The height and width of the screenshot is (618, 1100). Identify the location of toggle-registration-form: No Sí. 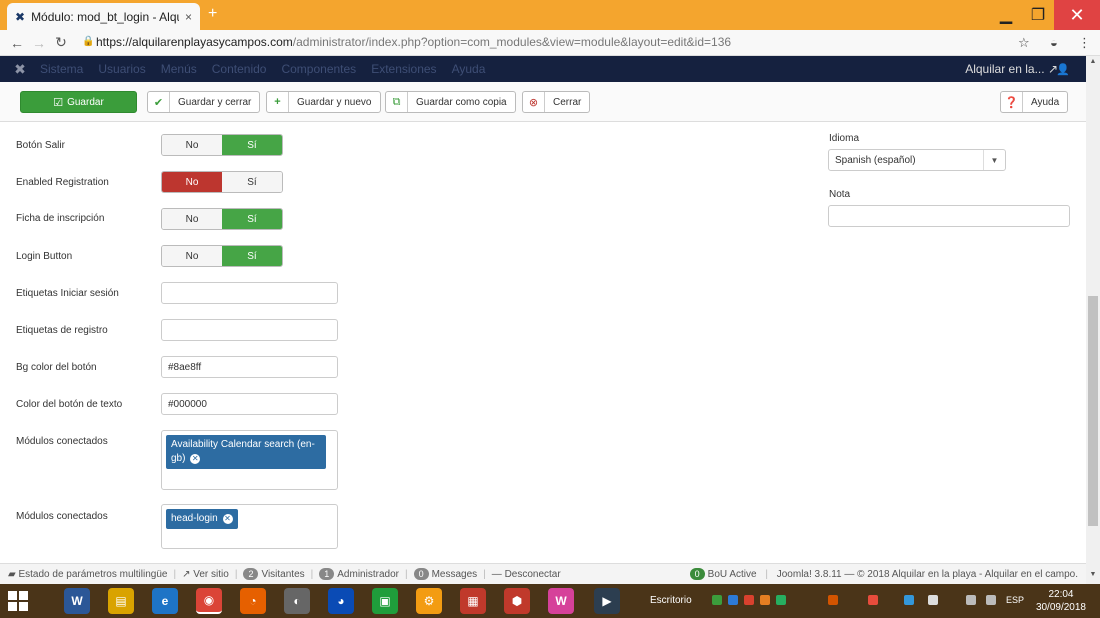
(222, 219).